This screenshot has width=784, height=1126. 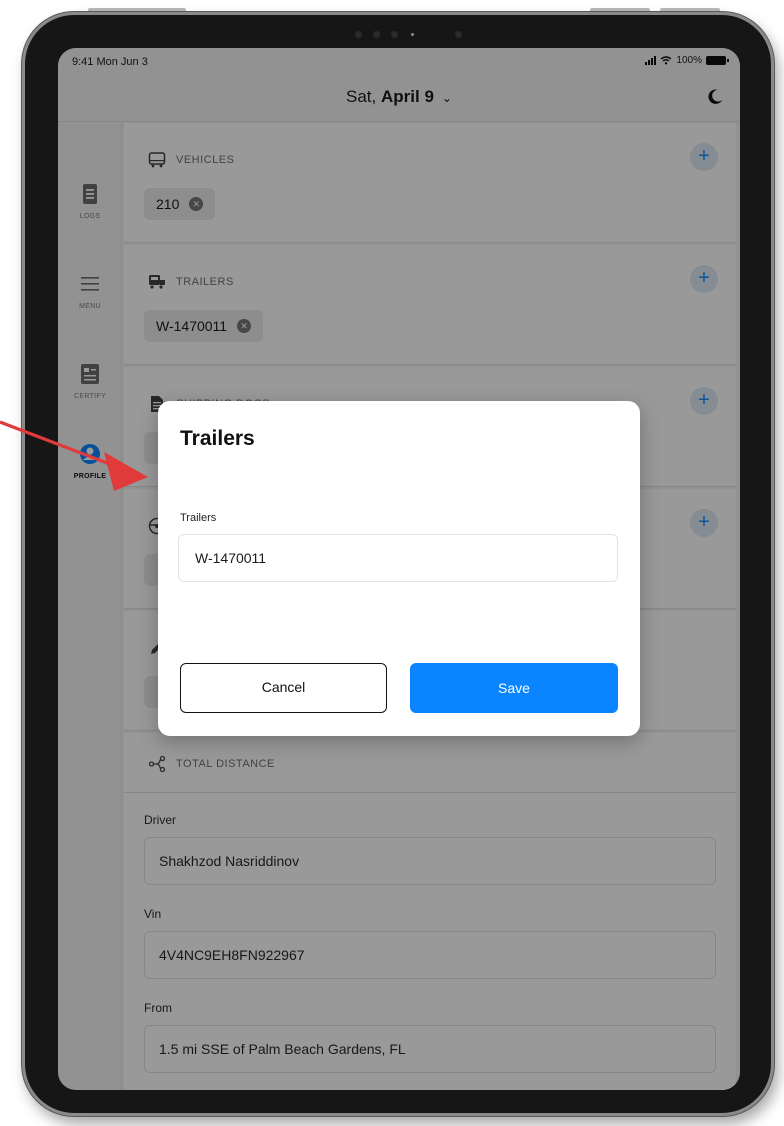 I want to click on trailers-field-label: Trailers, so click(x=198, y=518).